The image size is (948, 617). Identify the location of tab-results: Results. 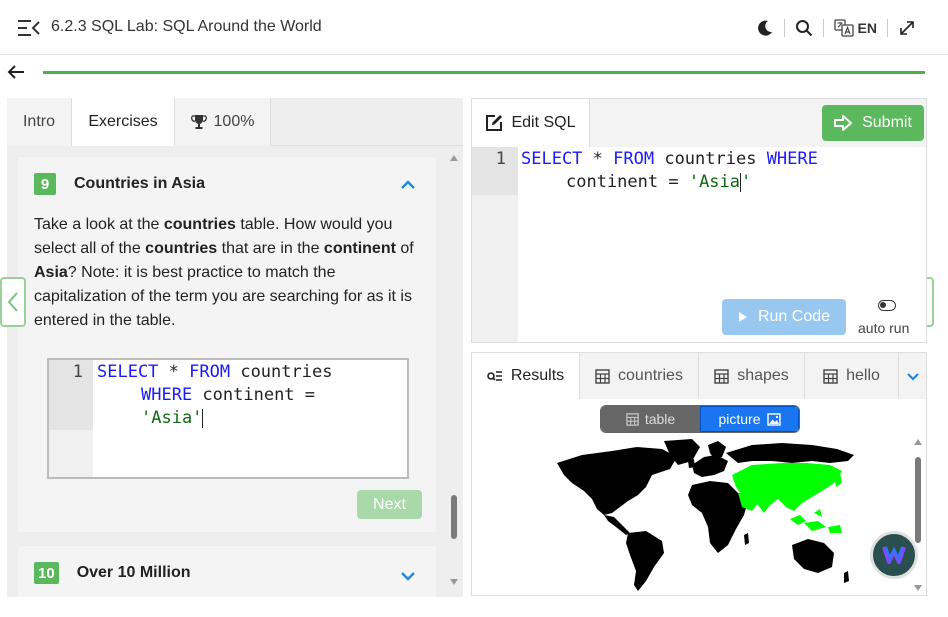
(526, 376).